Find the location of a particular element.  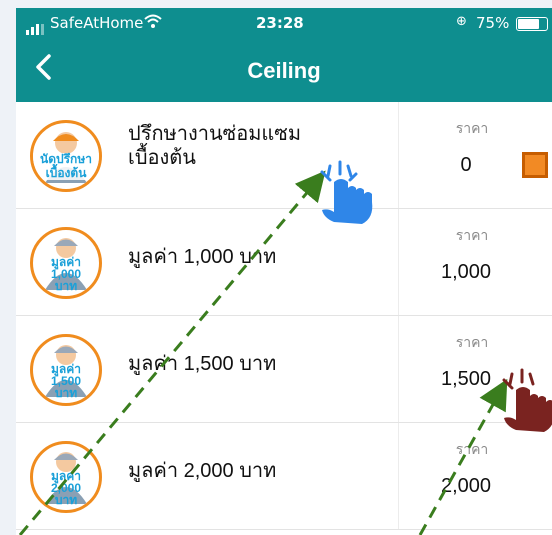

price-value: 1,500 is located at coordinates (466, 379).